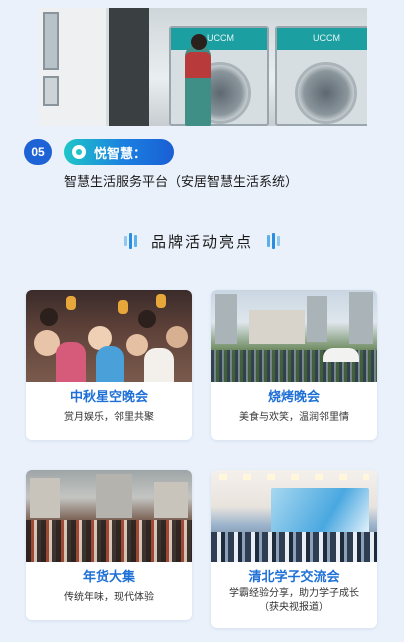 The height and width of the screenshot is (642, 404). I want to click on card-subtitle: 赏月娱乐，邻里共聚, so click(109, 417).